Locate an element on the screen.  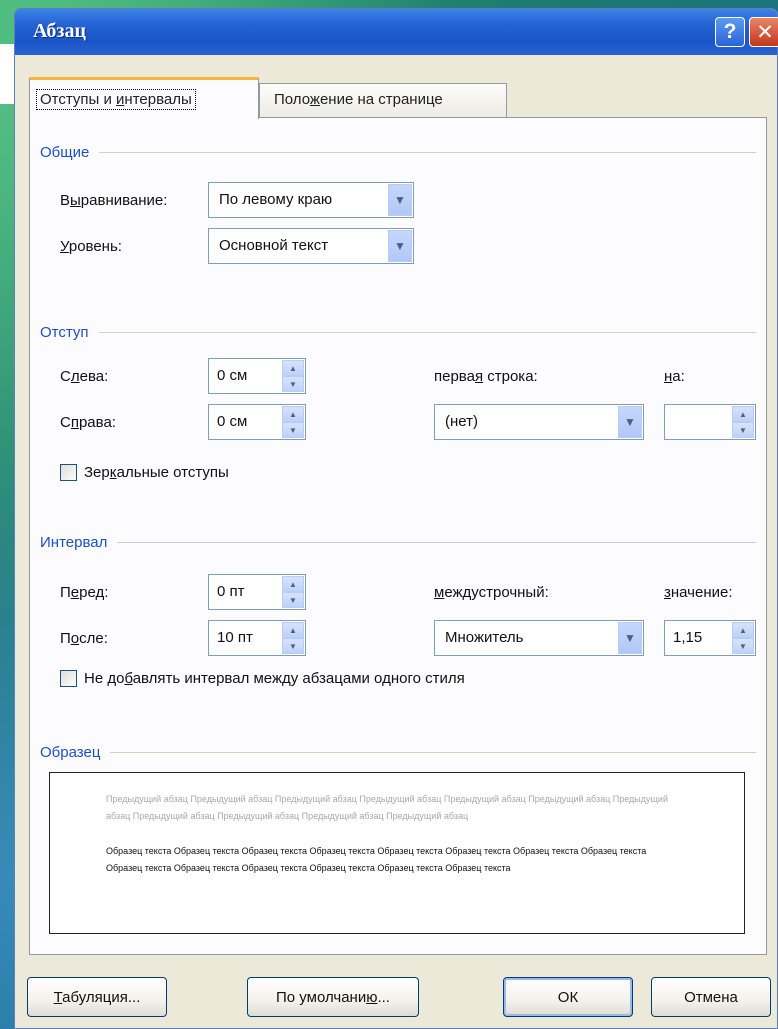
space-after-label: После: is located at coordinates (84, 638).